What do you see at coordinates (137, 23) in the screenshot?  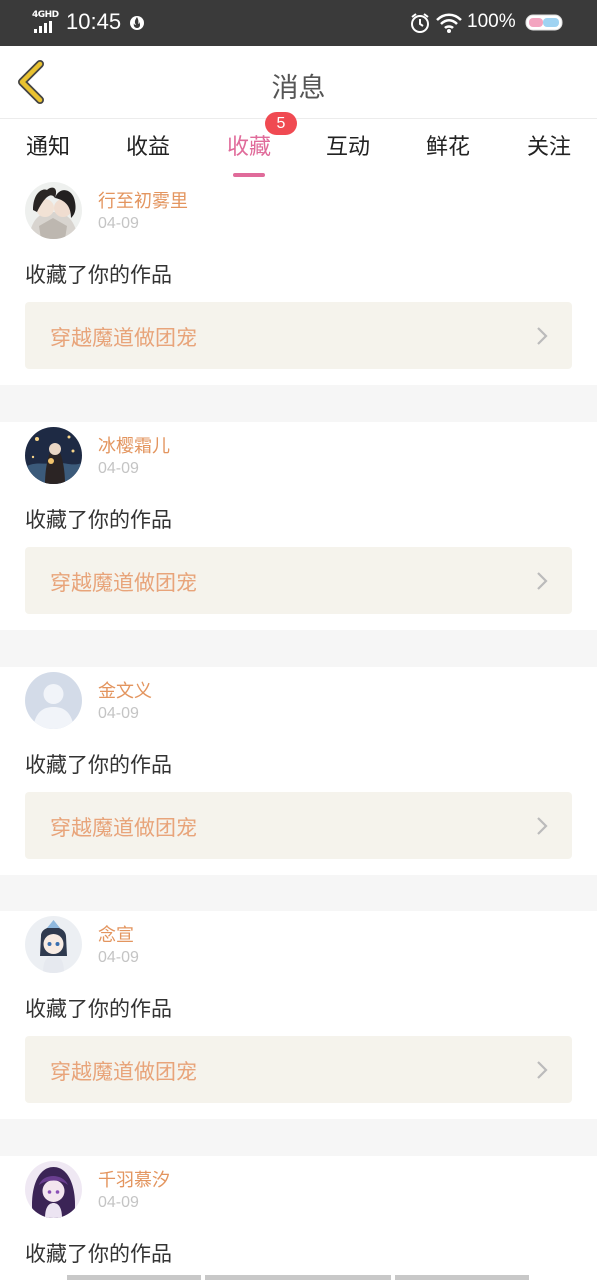 I see `flame-icon` at bounding box center [137, 23].